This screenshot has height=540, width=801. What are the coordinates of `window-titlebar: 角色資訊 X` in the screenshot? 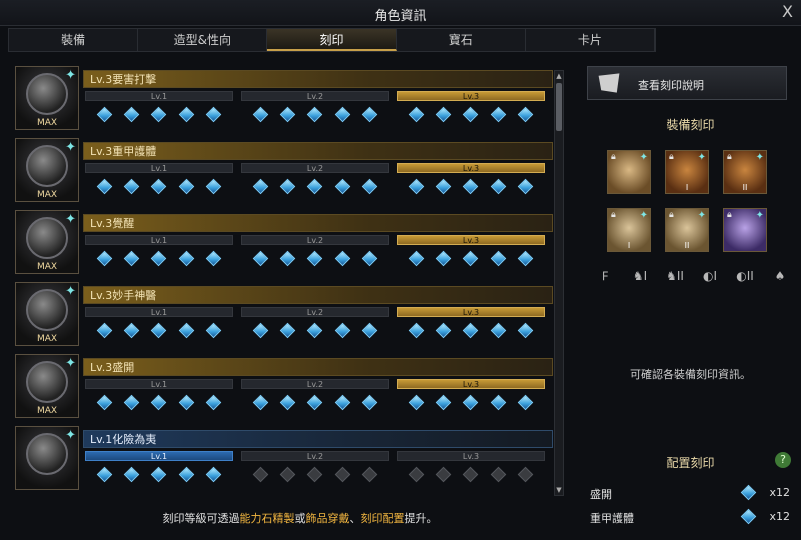 It's located at (400, 13).